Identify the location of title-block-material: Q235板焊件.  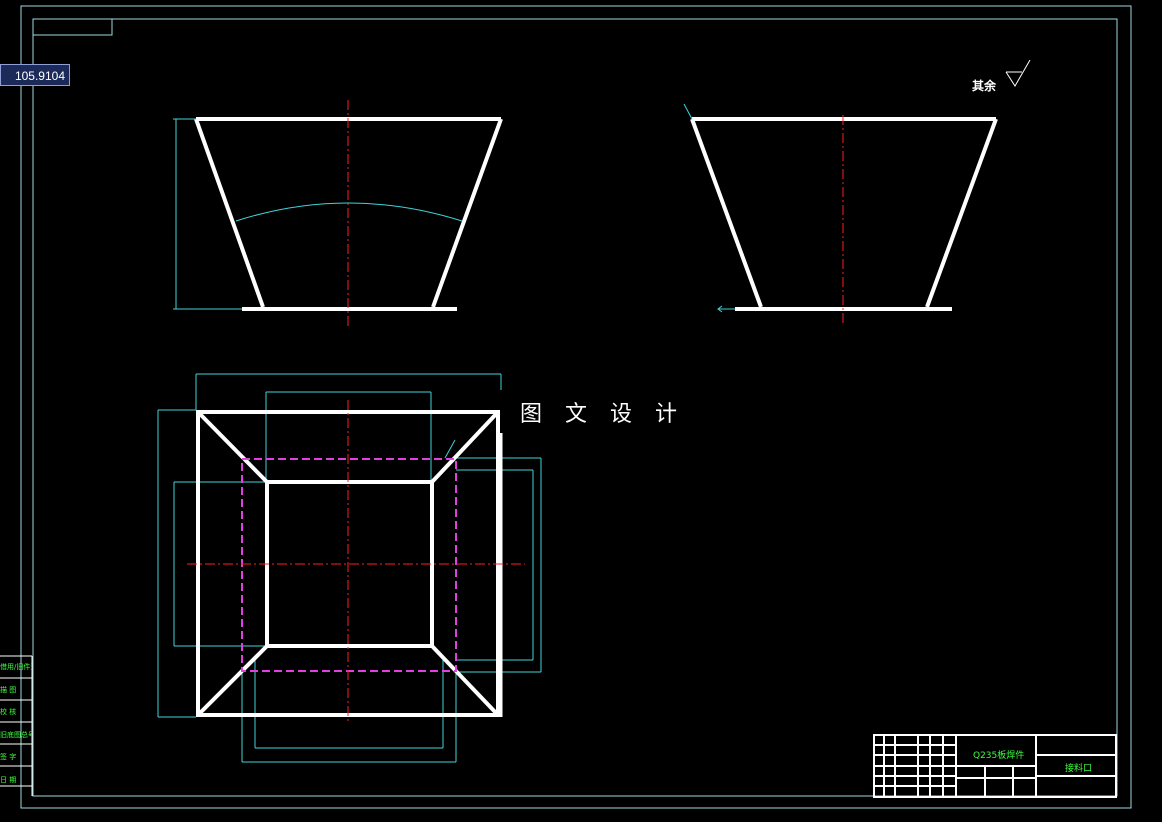
(999, 756).